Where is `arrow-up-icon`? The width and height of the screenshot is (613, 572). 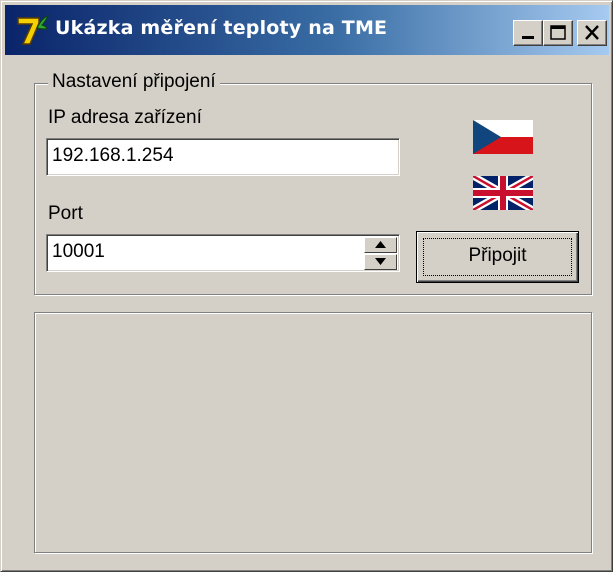
arrow-up-icon is located at coordinates (380, 244).